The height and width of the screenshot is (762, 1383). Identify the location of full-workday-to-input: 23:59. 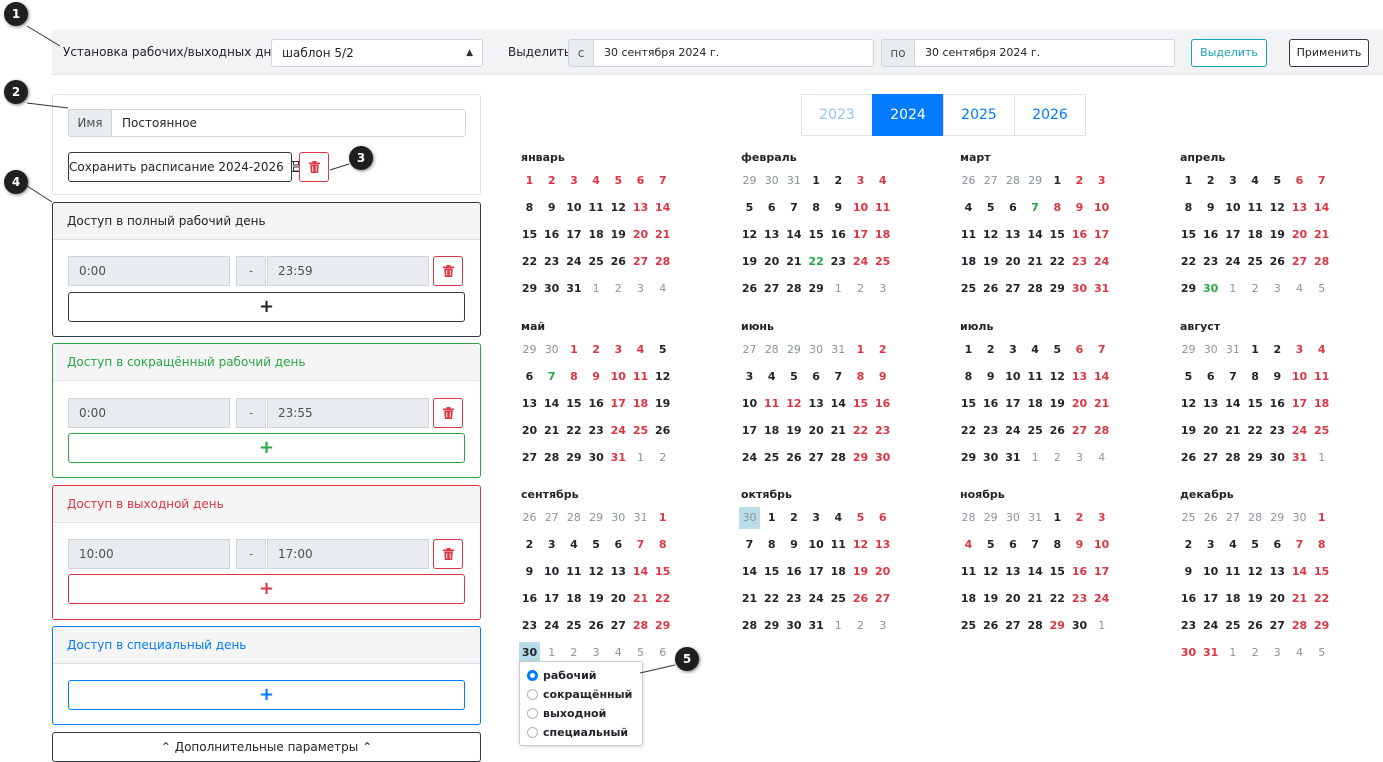
(348, 271).